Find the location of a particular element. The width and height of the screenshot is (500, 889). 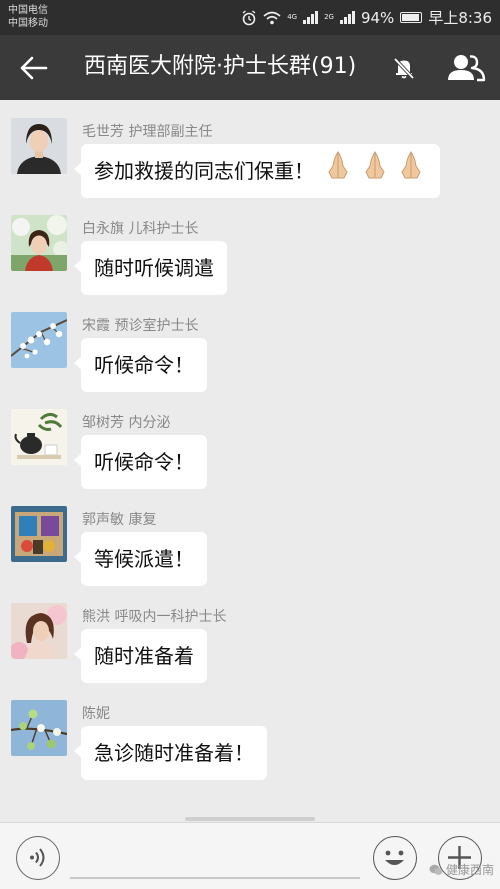

status-indicators: 4G 2G 94% 早上8:36 is located at coordinates (366, 17).